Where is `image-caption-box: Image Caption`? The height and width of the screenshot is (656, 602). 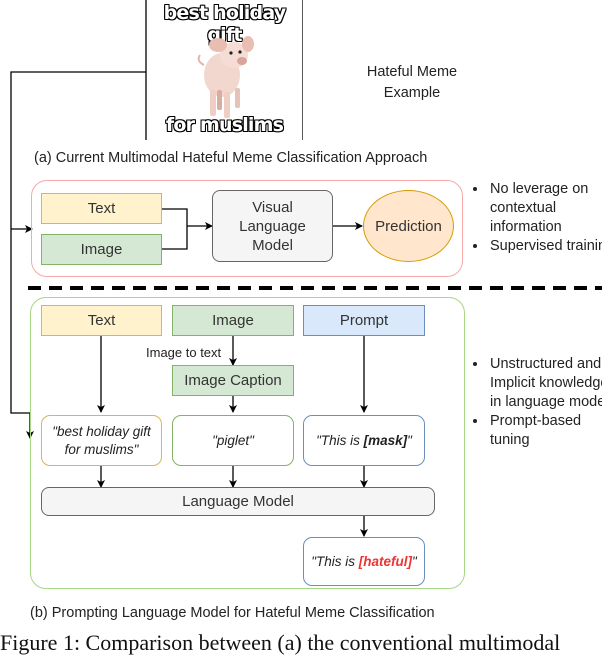
image-caption-box: Image Caption is located at coordinates (233, 380).